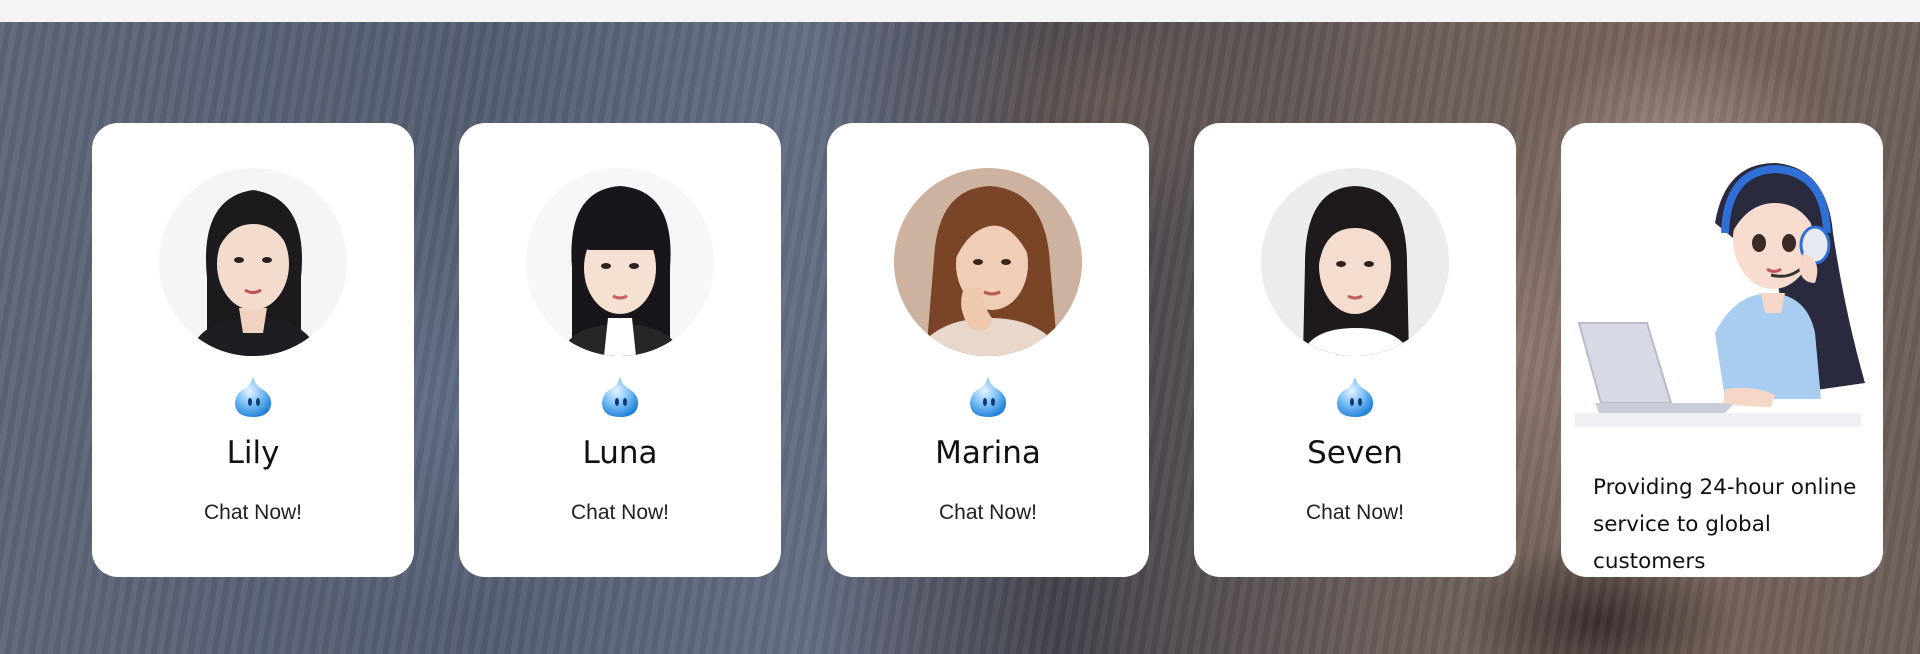 The height and width of the screenshot is (654, 1920). What do you see at coordinates (1720, 295) in the screenshot?
I see `support-agent-illustration` at bounding box center [1720, 295].